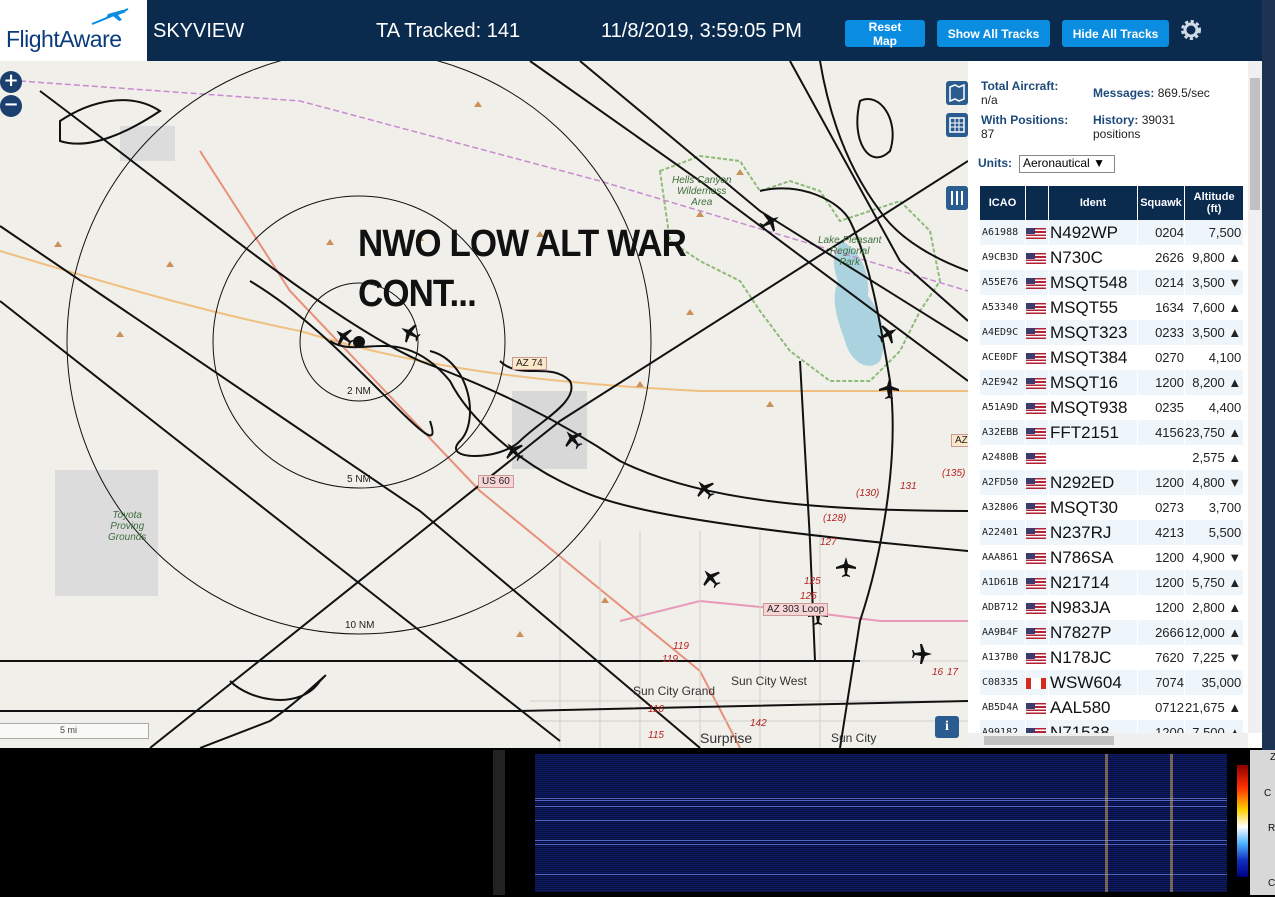 Image resolution: width=1275 pixels, height=897 pixels. I want to click on ident-cell: N492WP, so click(1093, 232).